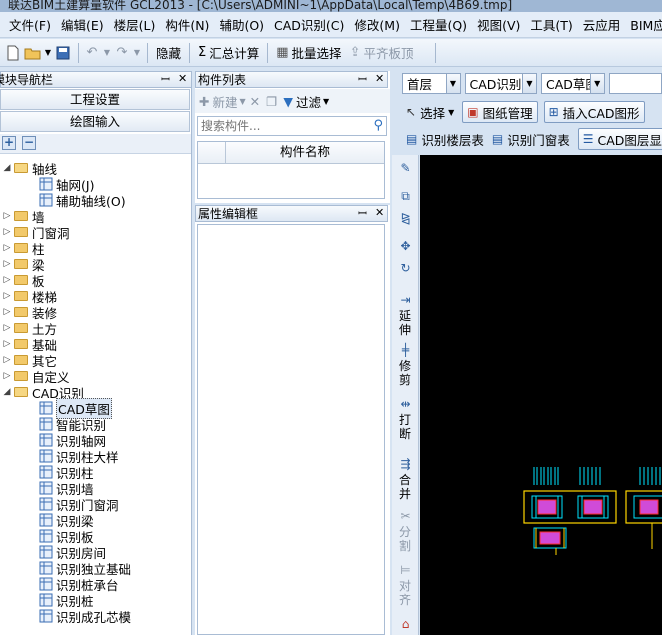 The image size is (662, 635). Describe the element at coordinates (619, 139) in the screenshot. I see `cad-layer-button: ☰ CAD图层显` at that location.